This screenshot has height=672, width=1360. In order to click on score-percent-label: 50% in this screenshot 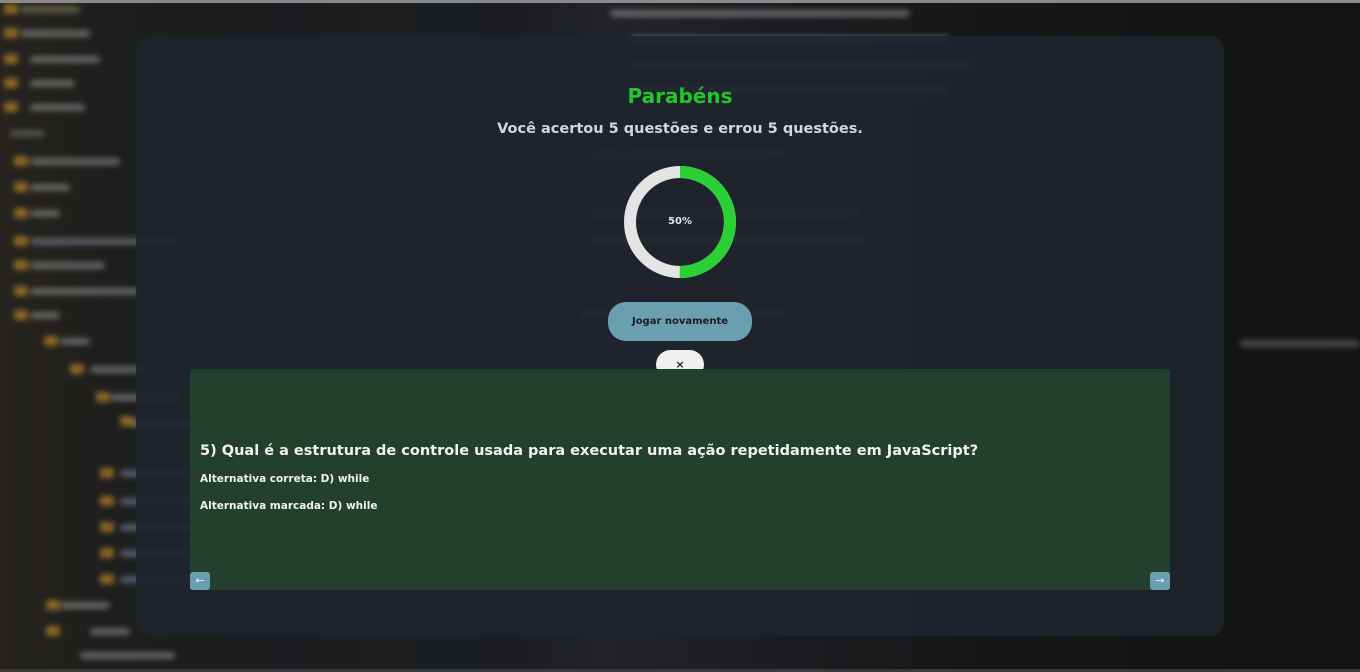, I will do `click(680, 221)`.